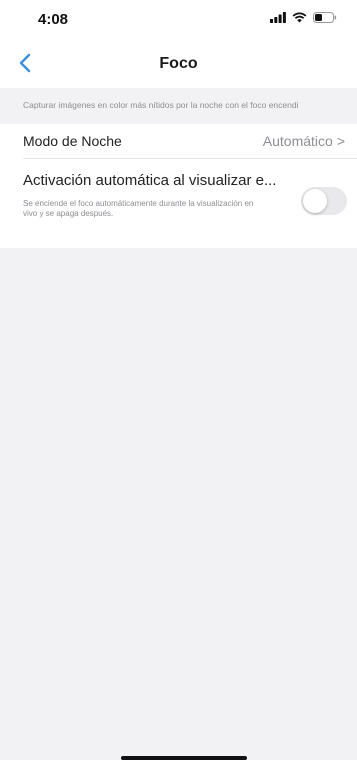 The width and height of the screenshot is (357, 760). Describe the element at coordinates (184, 758) in the screenshot. I see `home-indicator` at that location.